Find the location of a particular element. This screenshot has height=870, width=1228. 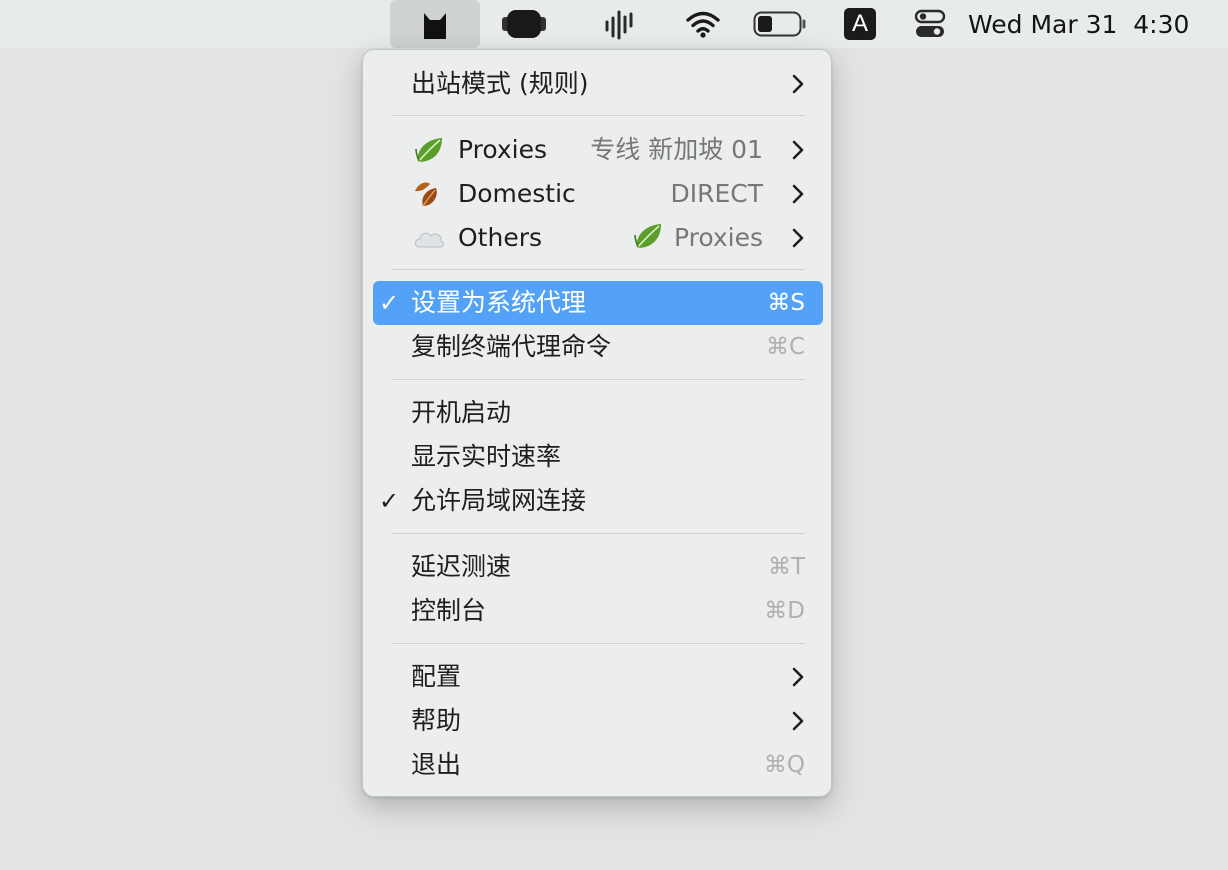

audio-waveform-icon is located at coordinates (619, 25).